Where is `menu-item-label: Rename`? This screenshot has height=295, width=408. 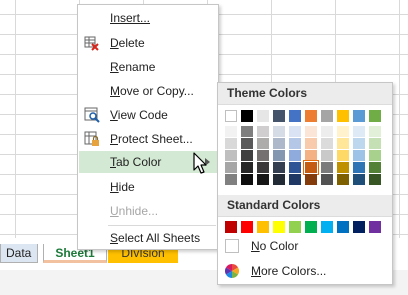
menu-item-label: Rename is located at coordinates (133, 67).